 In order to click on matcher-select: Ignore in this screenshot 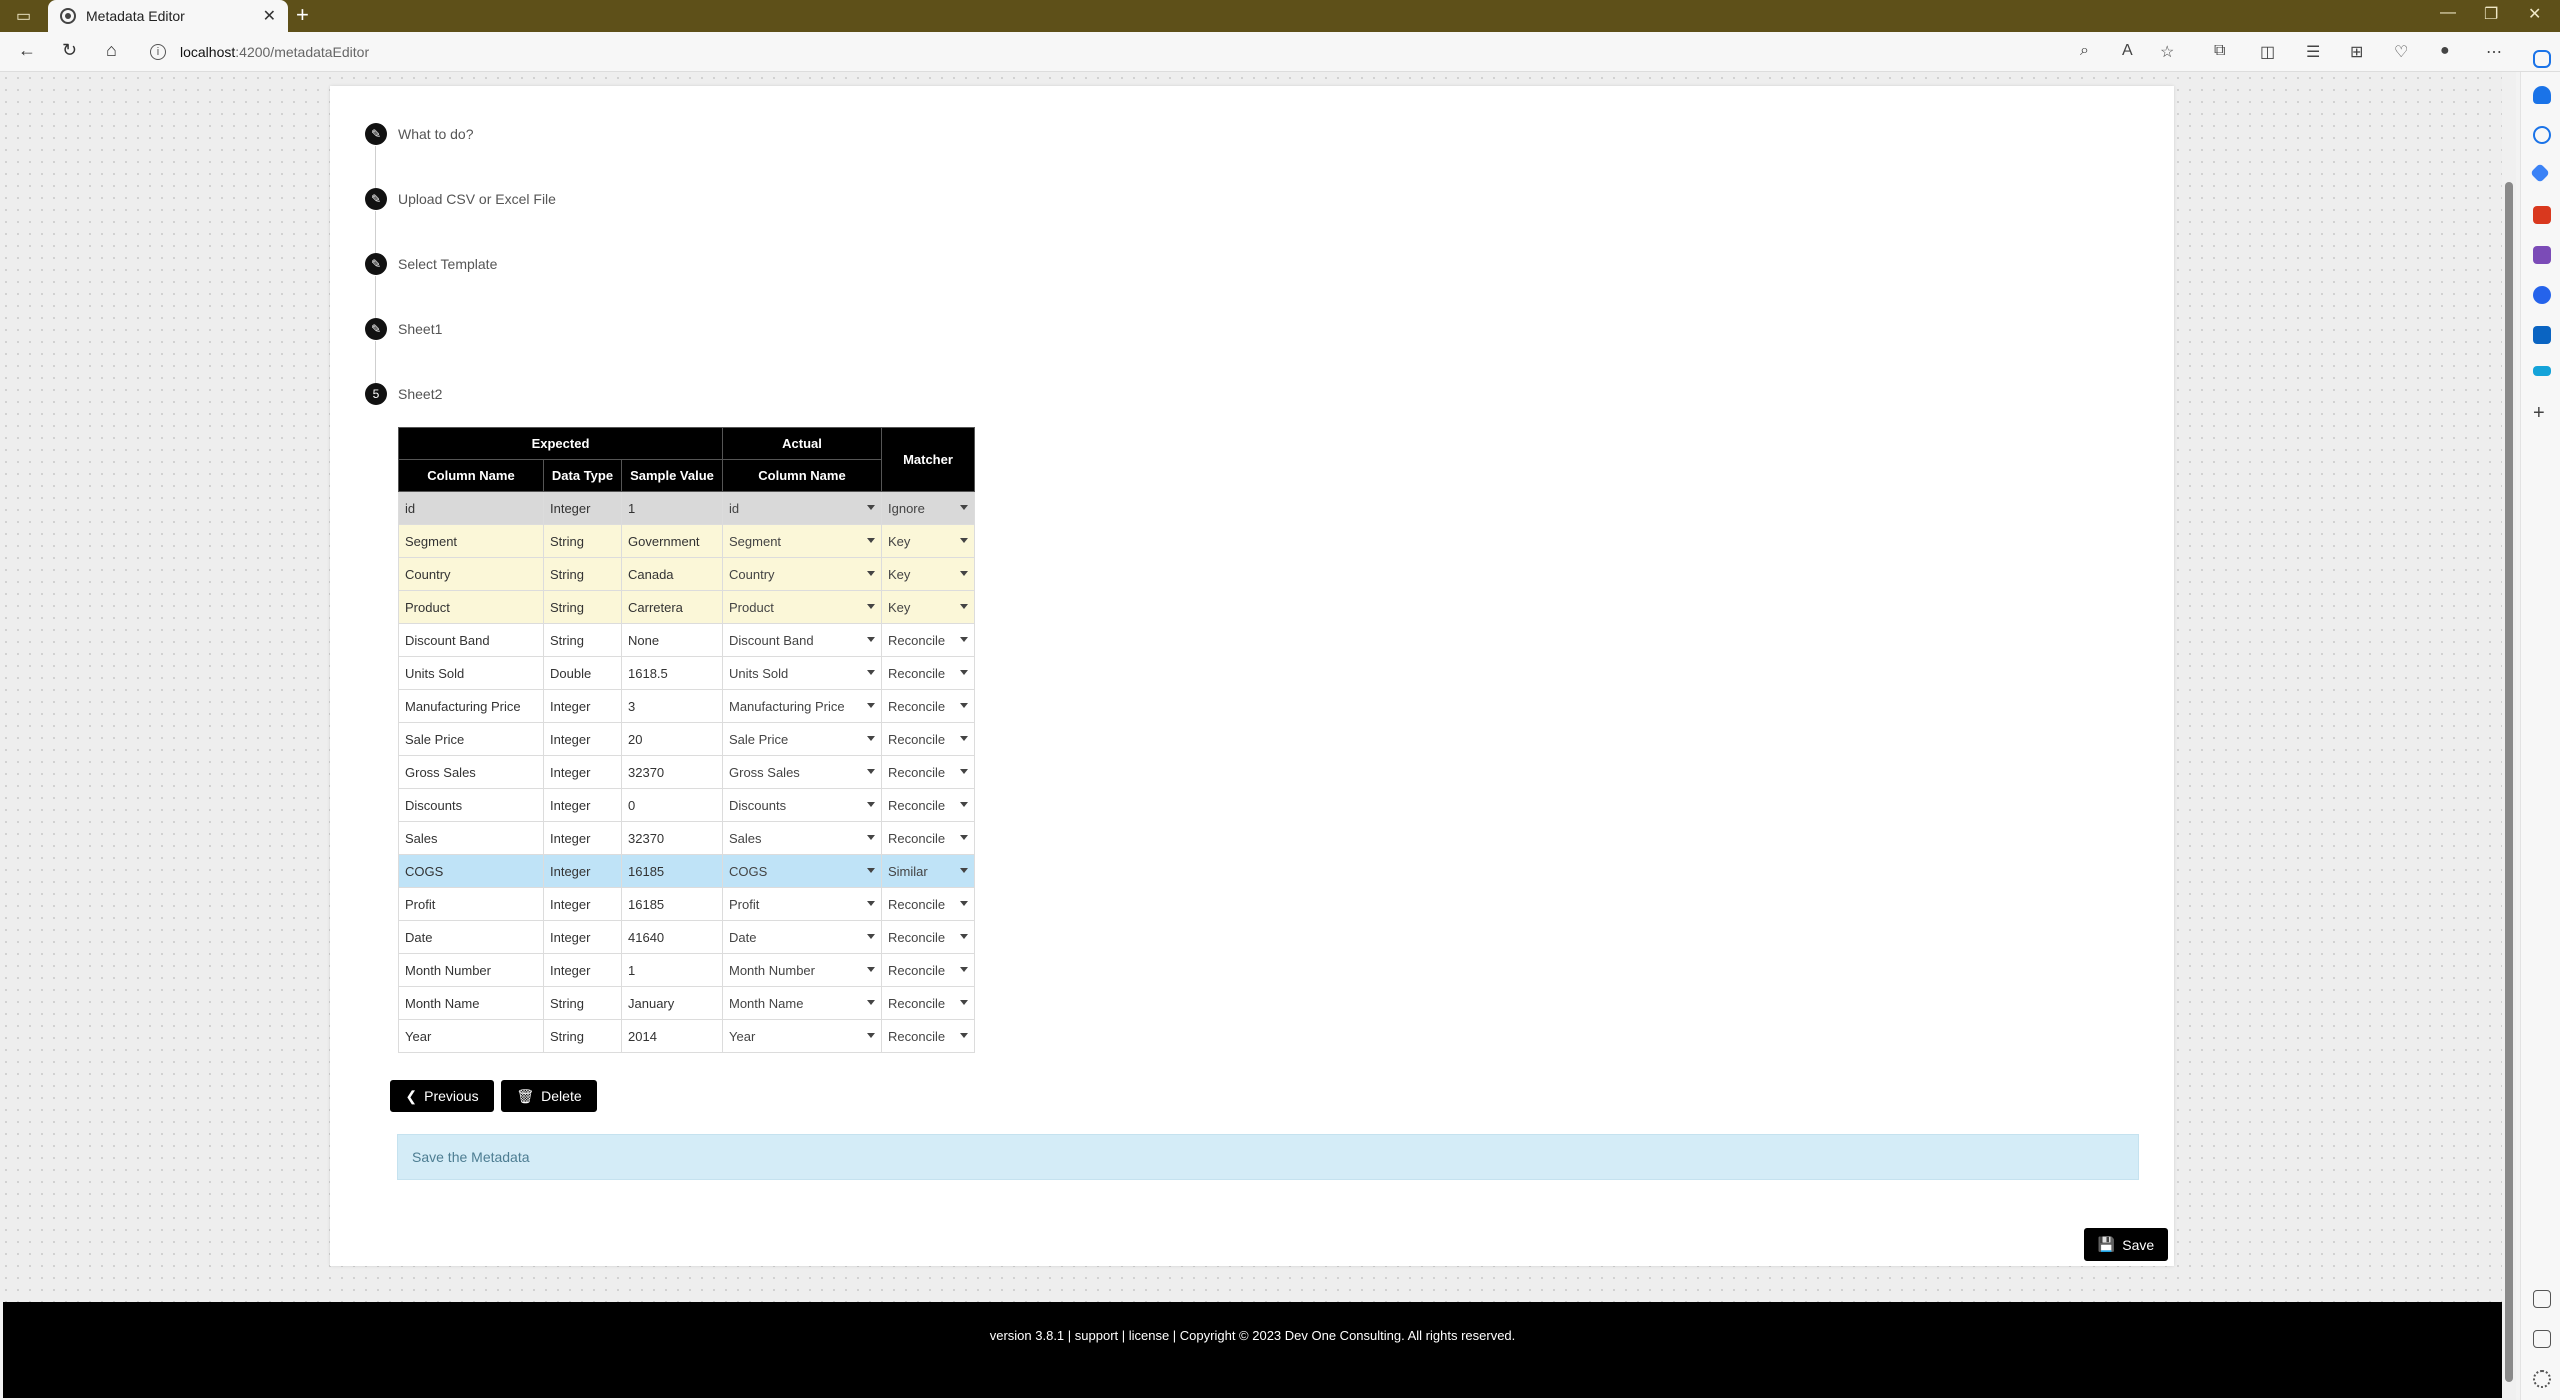, I will do `click(928, 508)`.